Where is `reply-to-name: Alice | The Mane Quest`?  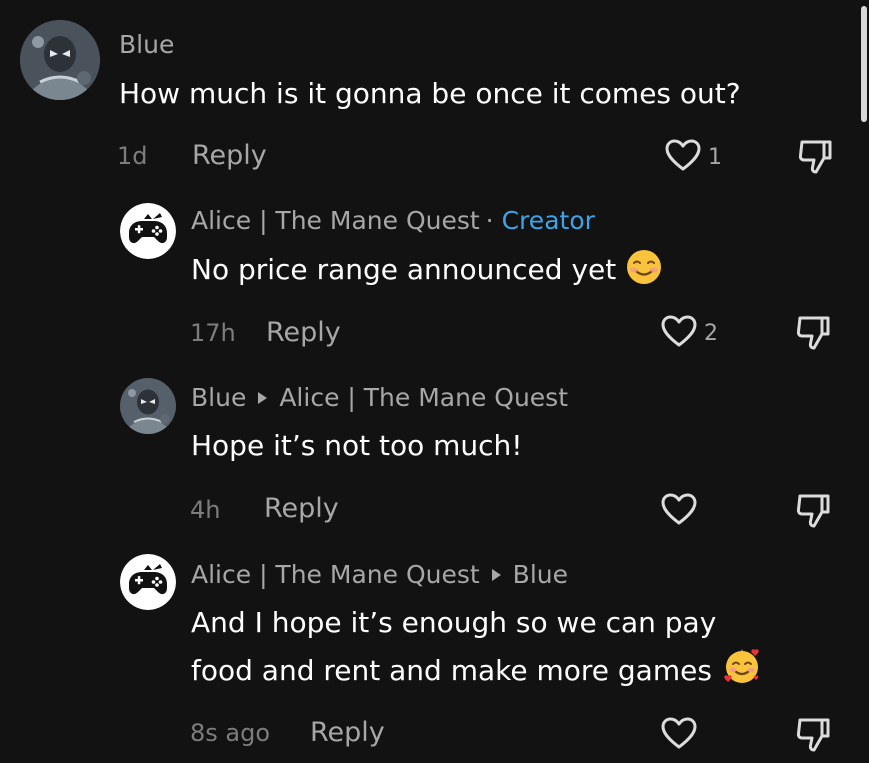 reply-to-name: Alice | The Mane Quest is located at coordinates (423, 397).